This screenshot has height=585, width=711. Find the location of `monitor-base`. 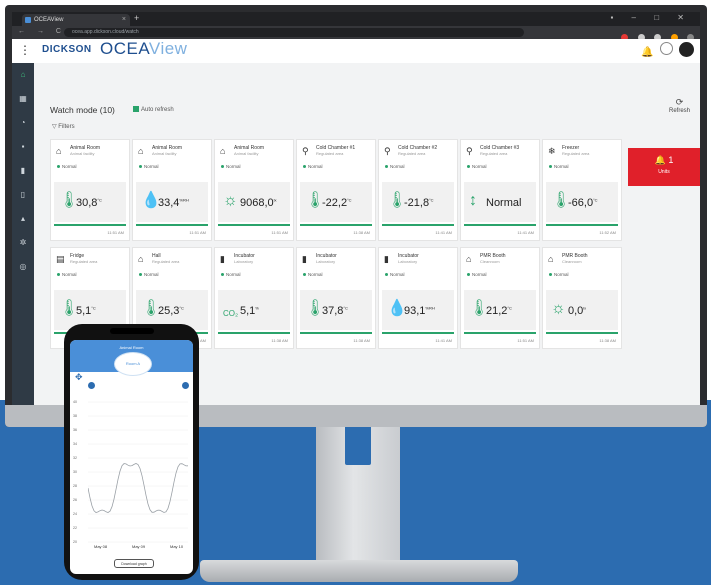

monitor-base is located at coordinates (359, 571).